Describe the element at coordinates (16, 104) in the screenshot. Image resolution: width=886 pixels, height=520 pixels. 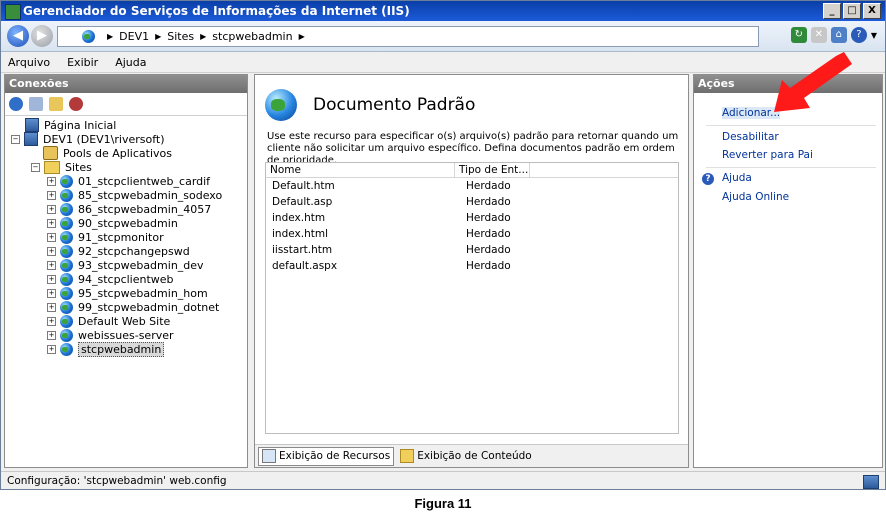
I see `connect-icon` at that location.